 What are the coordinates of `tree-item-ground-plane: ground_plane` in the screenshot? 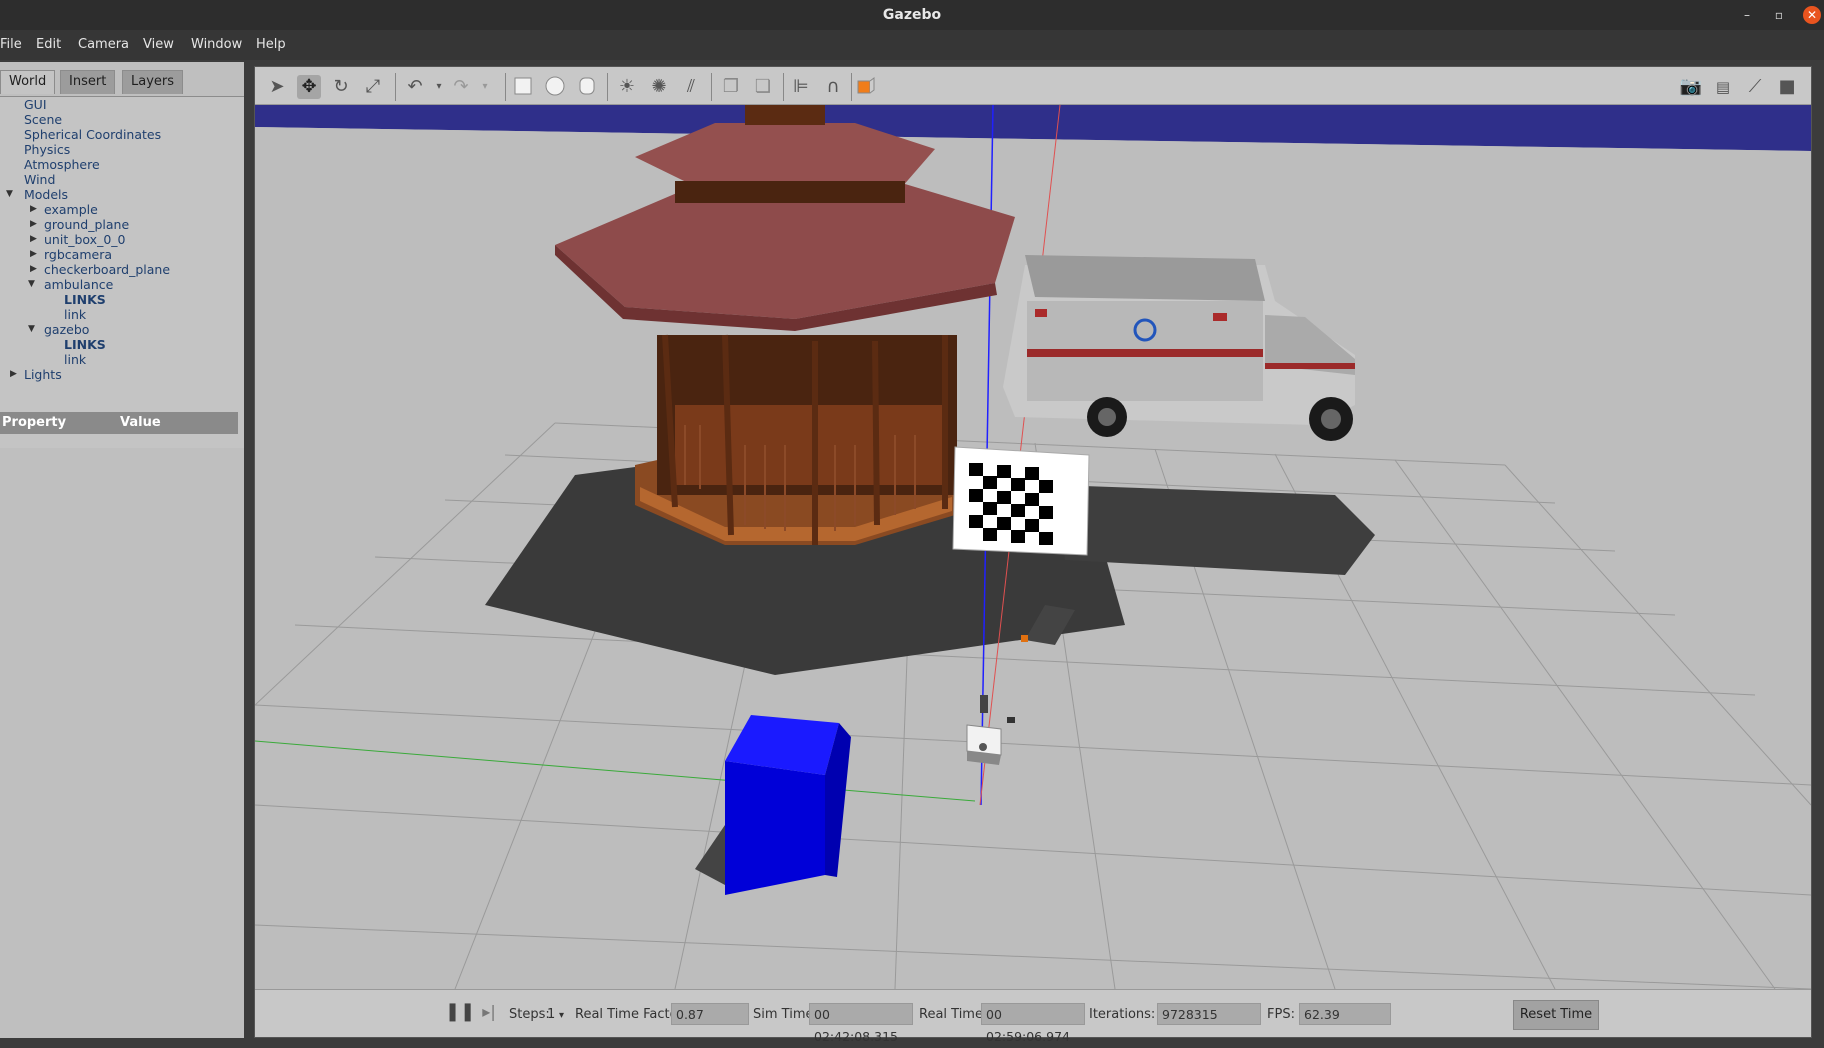 It's located at (86, 224).